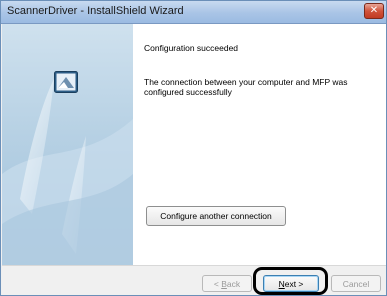 The width and height of the screenshot is (387, 296). I want to click on wizard-footer: < Back Next > Cancel, so click(194, 280).